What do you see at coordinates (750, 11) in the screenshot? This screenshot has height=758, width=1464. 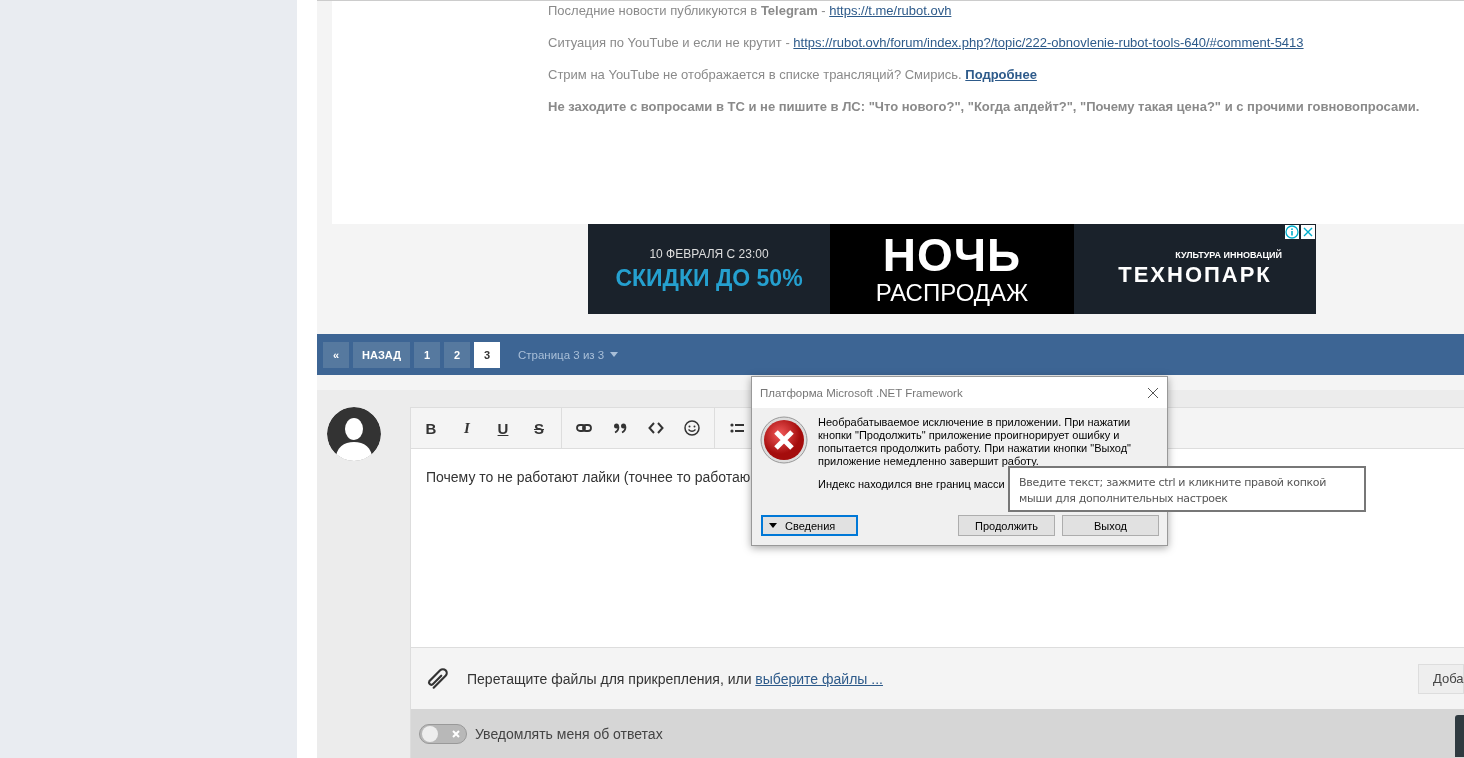 I see `post-paragraph: Последние новости публикуются в Telegram - https://t.me/rubot.ovh` at bounding box center [750, 11].